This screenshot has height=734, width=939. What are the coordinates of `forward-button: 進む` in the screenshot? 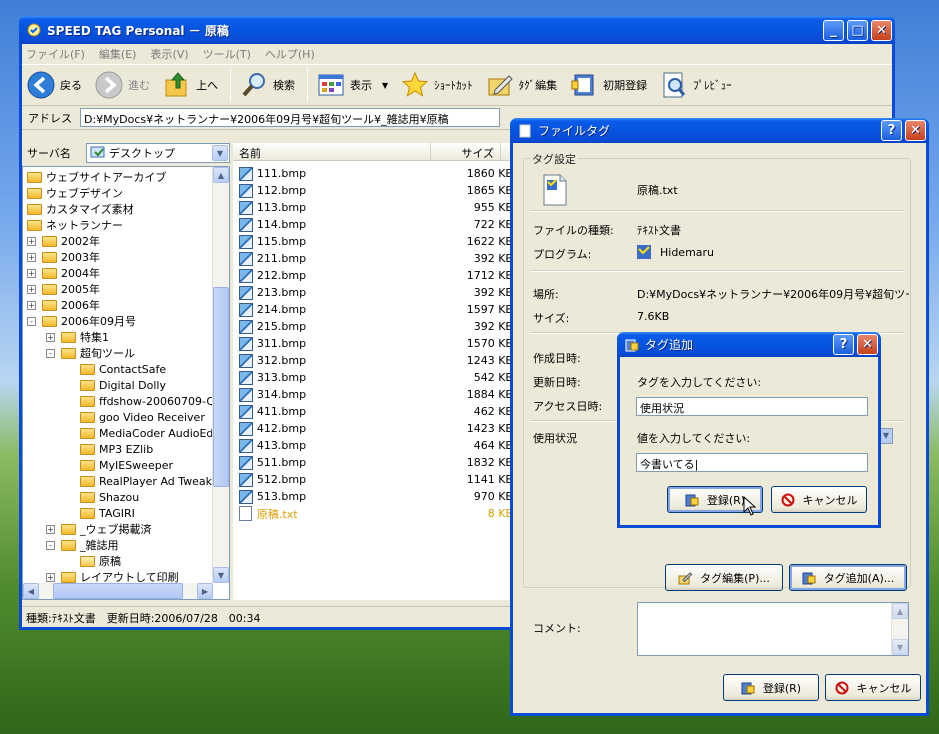 It's located at (122, 85).